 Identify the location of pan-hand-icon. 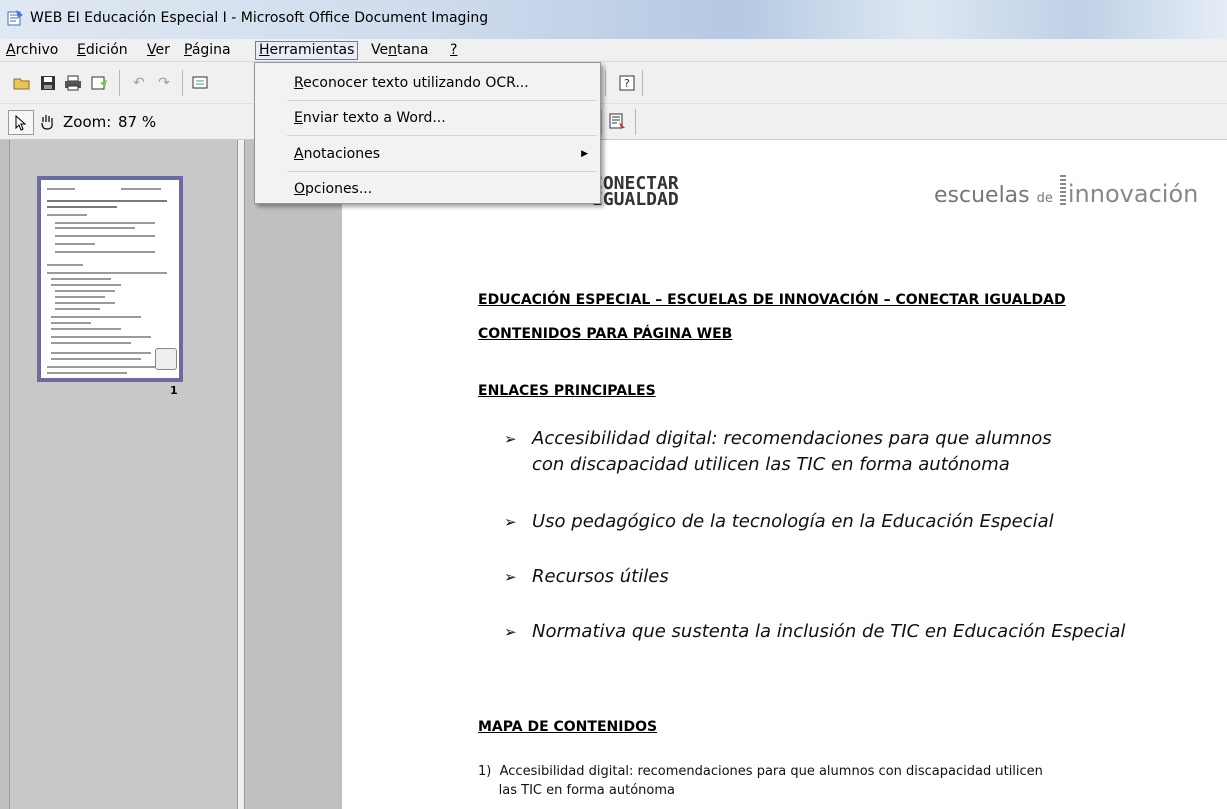
(47, 122).